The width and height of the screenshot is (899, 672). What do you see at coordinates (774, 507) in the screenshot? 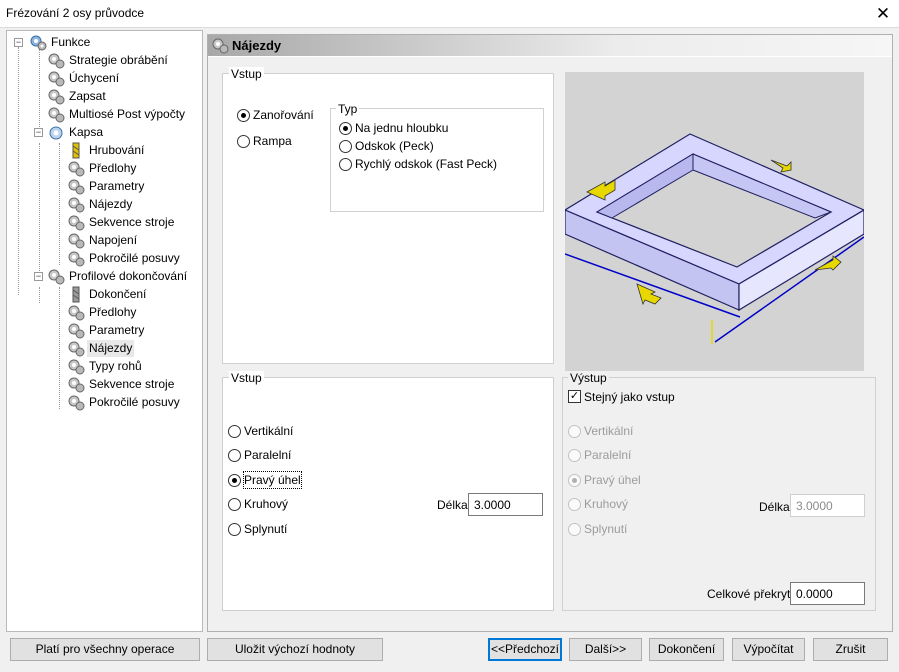
I see `delka-out-label: Délka` at bounding box center [774, 507].